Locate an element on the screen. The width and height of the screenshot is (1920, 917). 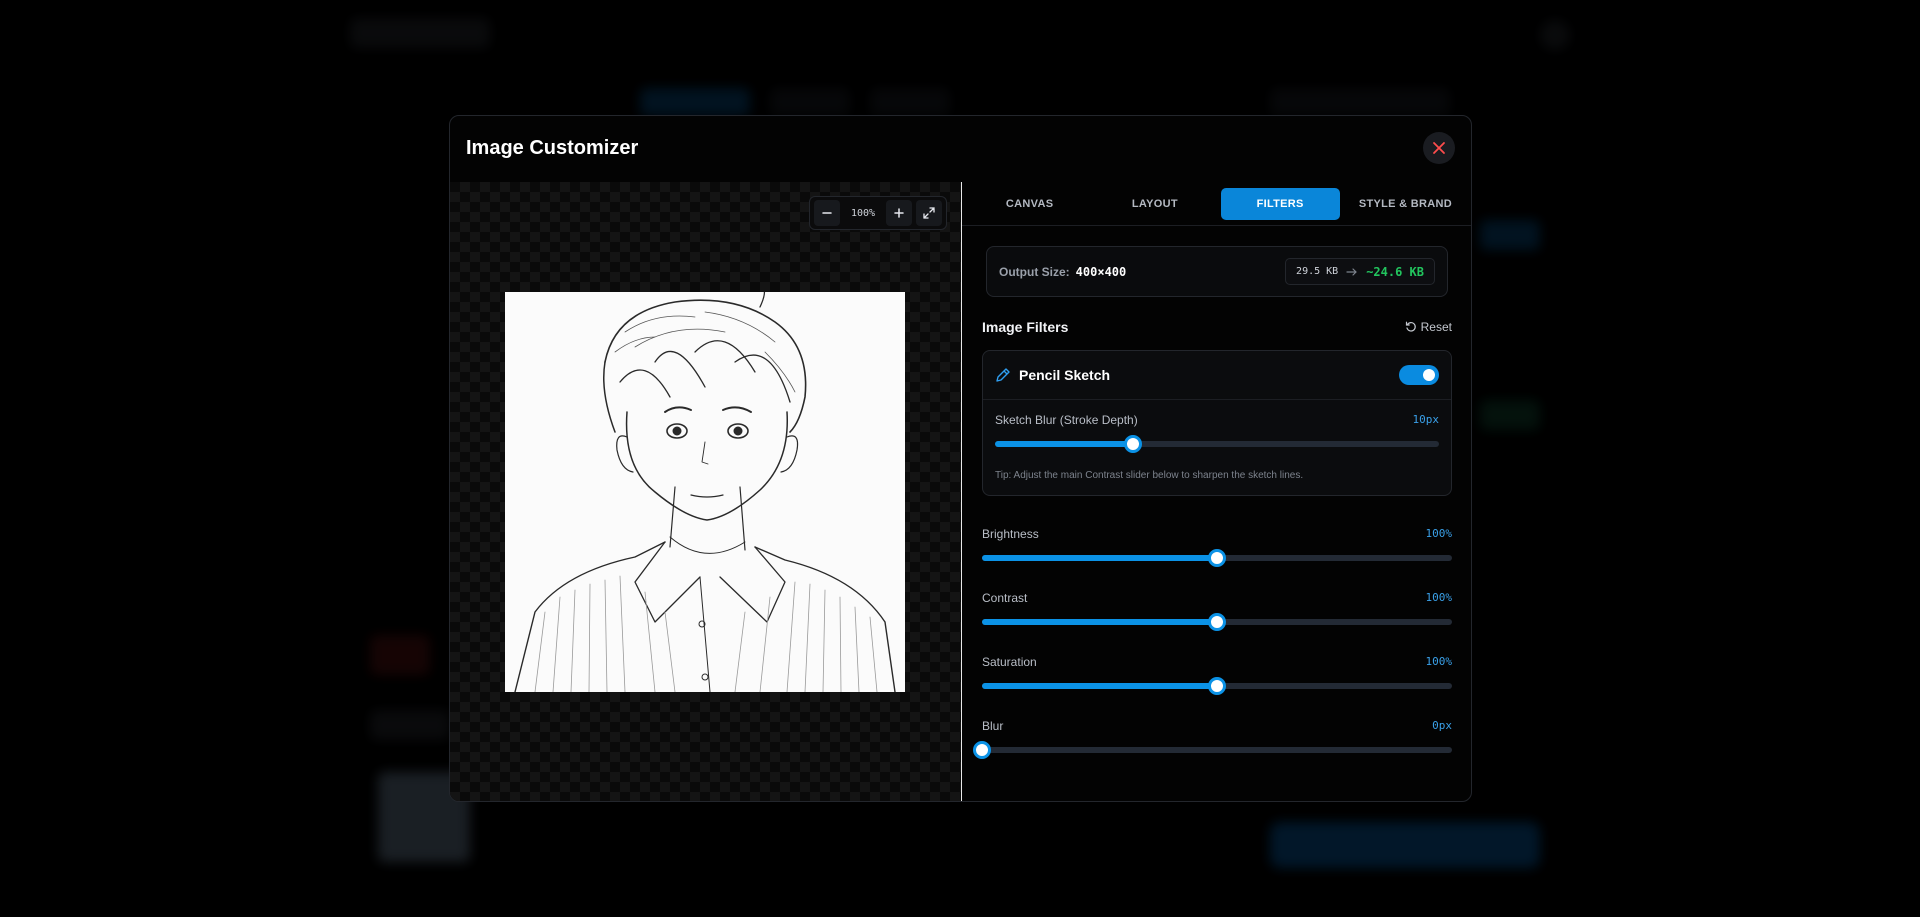
brightness-slider: Brightness 100% is located at coordinates (1217, 549).